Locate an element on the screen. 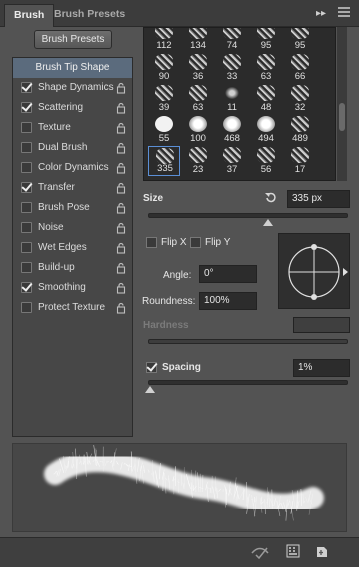 Image resolution: width=359 pixels, height=567 pixels. option-texture: Texture is located at coordinates (72, 128).